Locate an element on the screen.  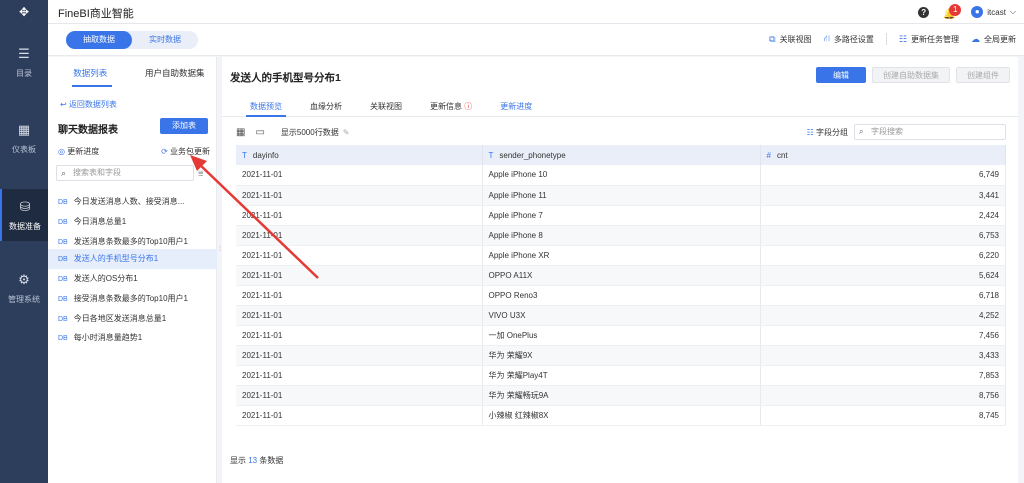
tab-update-progress: 更新进度 is located at coordinates (516, 106).